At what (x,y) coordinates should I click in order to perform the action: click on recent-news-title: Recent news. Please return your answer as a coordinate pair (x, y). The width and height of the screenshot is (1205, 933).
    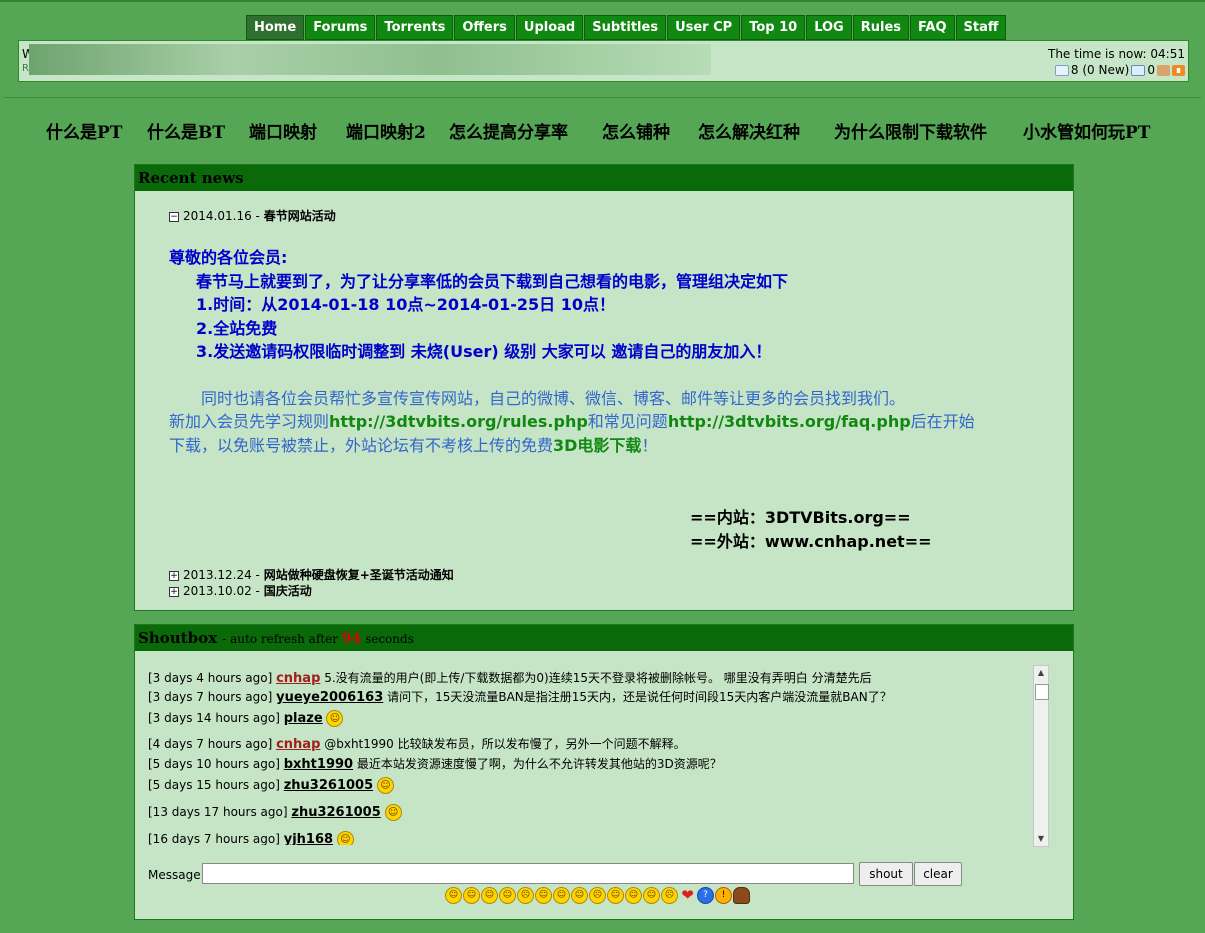
    Looking at the image, I should click on (604, 178).